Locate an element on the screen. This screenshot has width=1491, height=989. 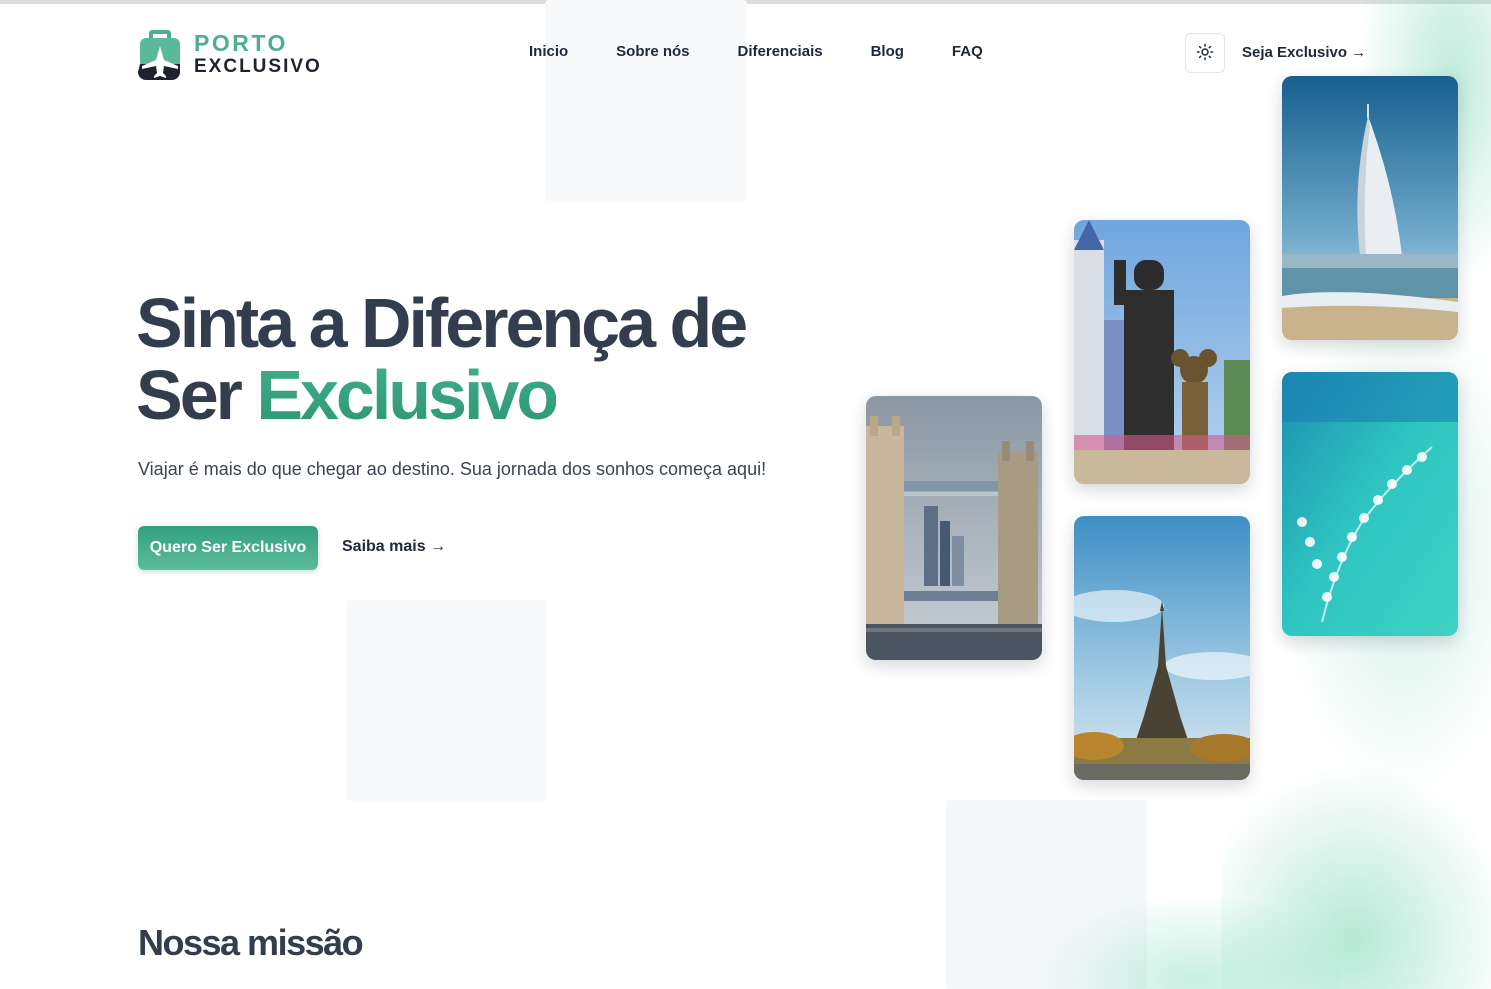
brand-name-line1: PORTO is located at coordinates (241, 43).